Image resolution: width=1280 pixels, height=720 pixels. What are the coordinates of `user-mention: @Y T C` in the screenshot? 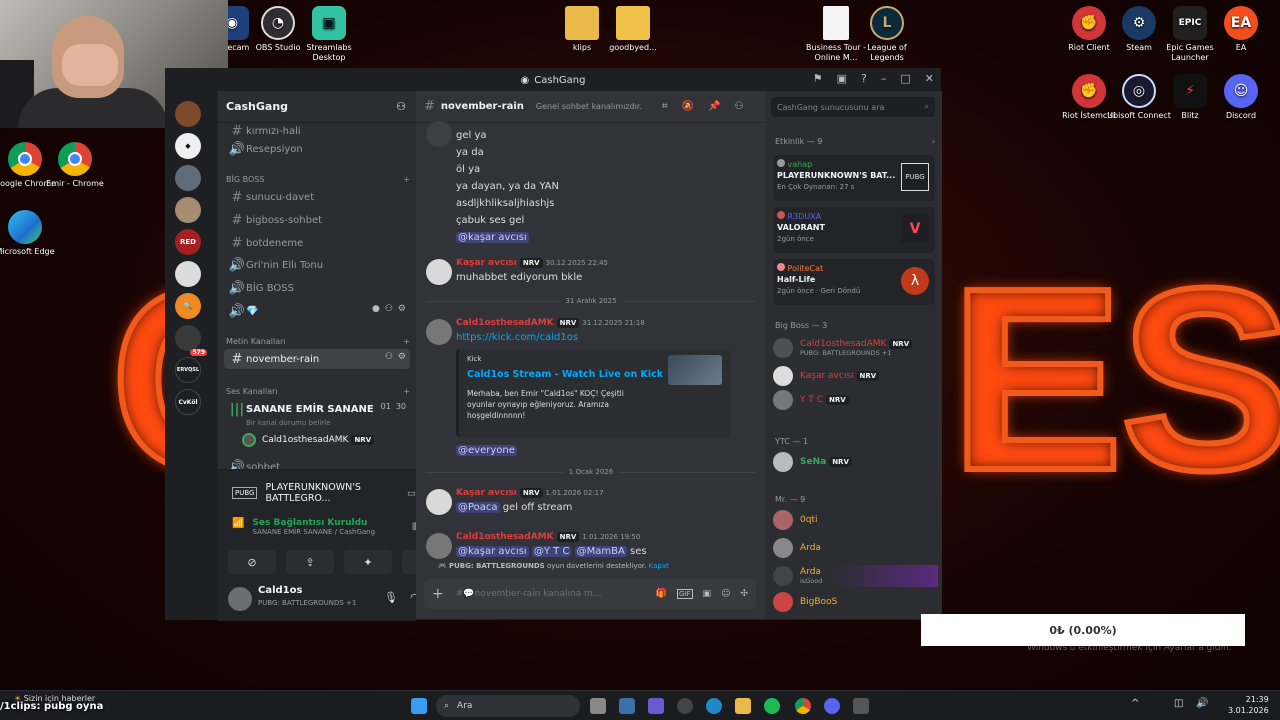 It's located at (551, 551).